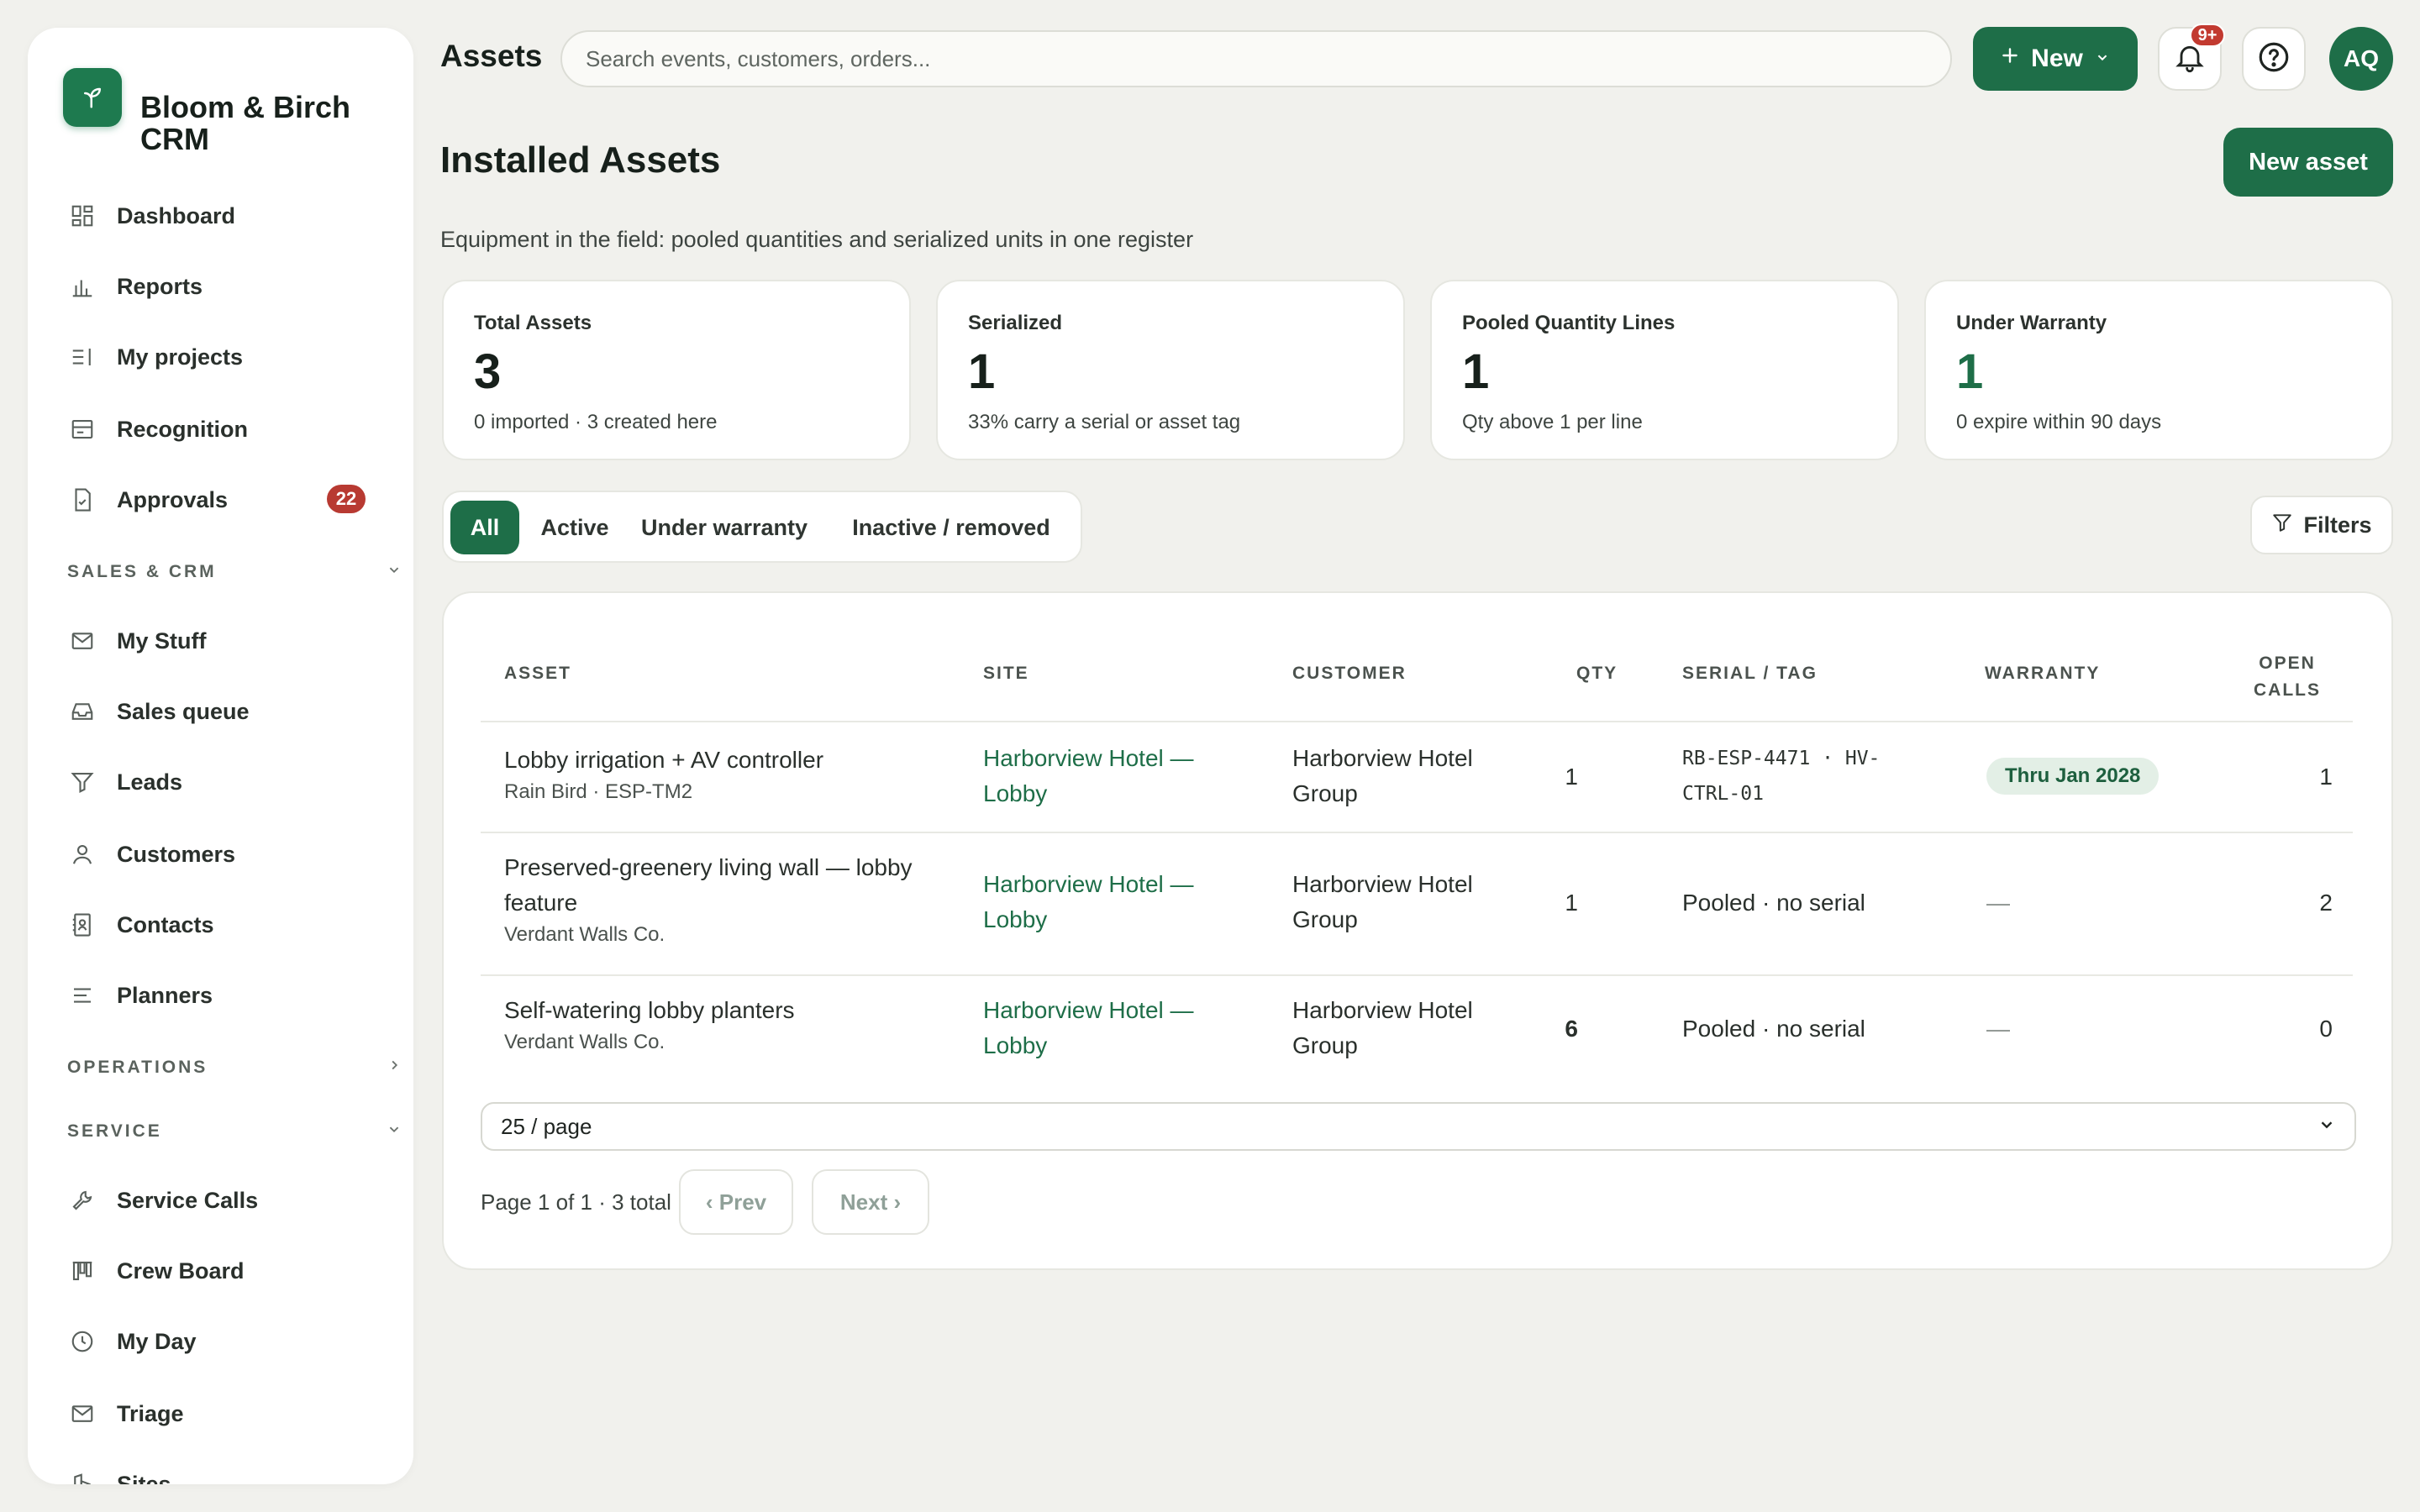  Describe the element at coordinates (2043, 674) in the screenshot. I see `column-header-warranty: WARRANTY` at that location.